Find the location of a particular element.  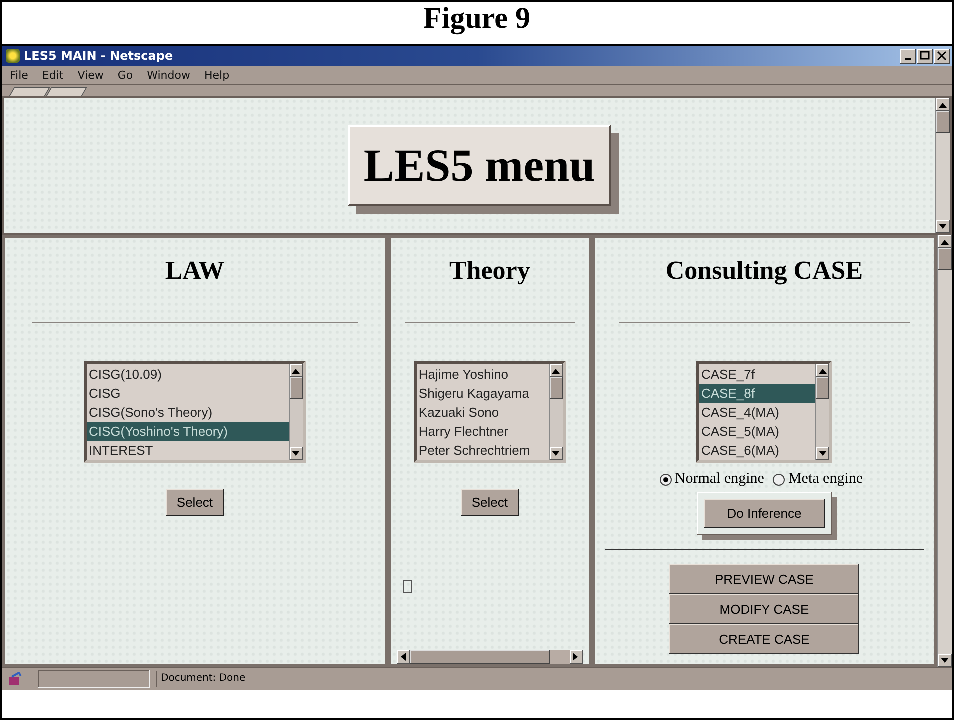

inference-button: Do Inference is located at coordinates (764, 513).